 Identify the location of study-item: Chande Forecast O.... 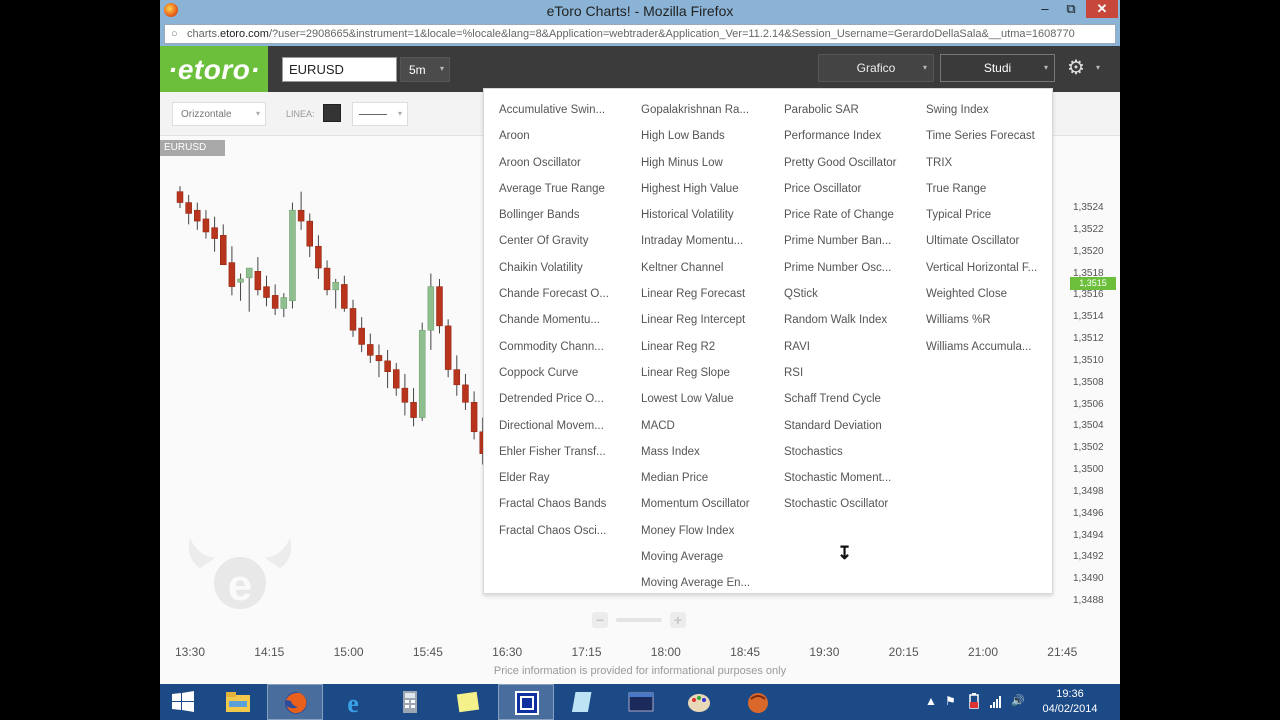
(554, 294).